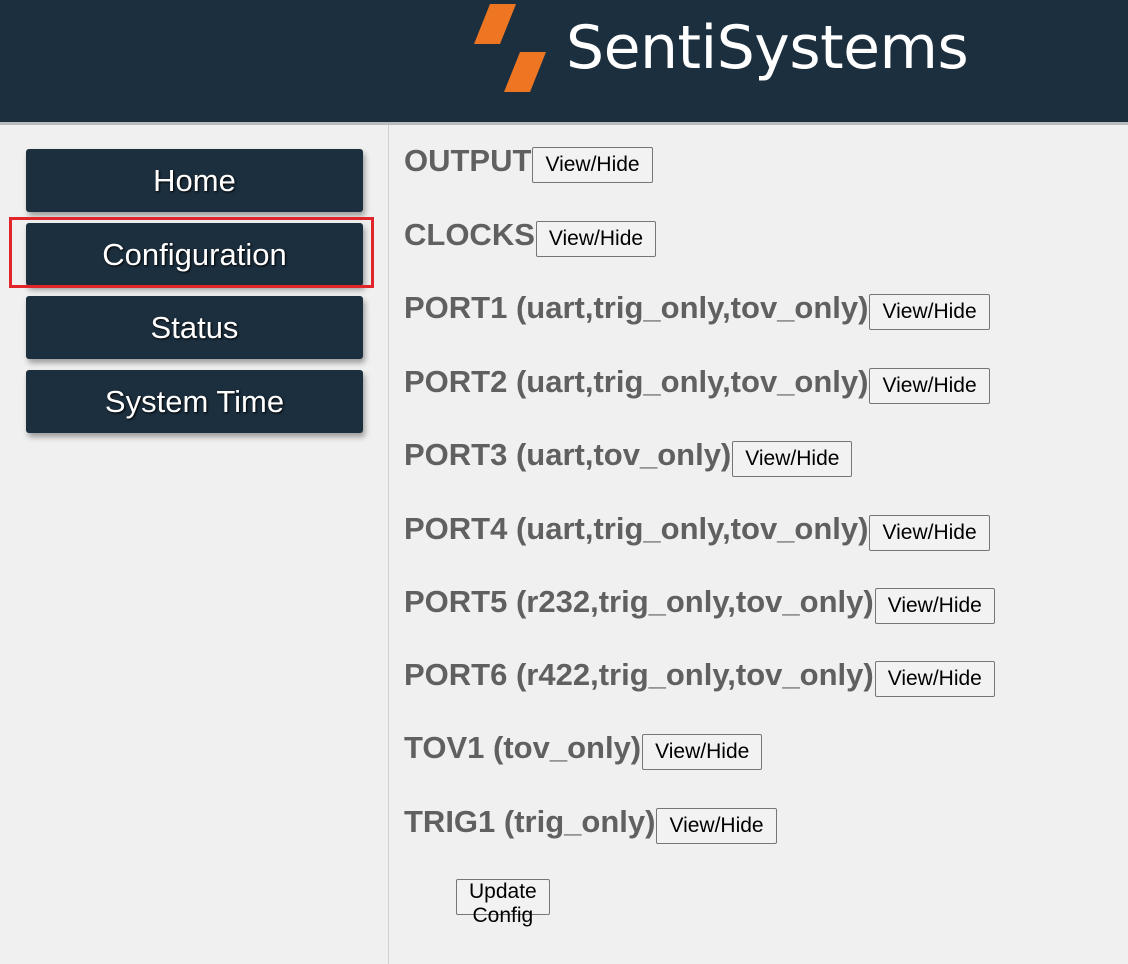  What do you see at coordinates (503, 903) in the screenshot?
I see `update-config-button: Update Config` at bounding box center [503, 903].